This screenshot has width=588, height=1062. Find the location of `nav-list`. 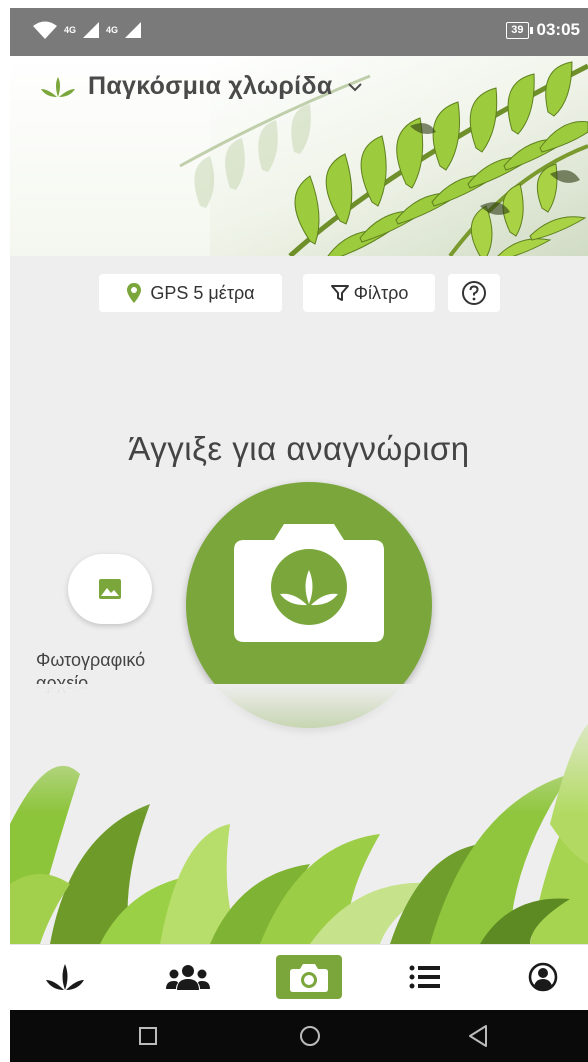

nav-list is located at coordinates (425, 977).